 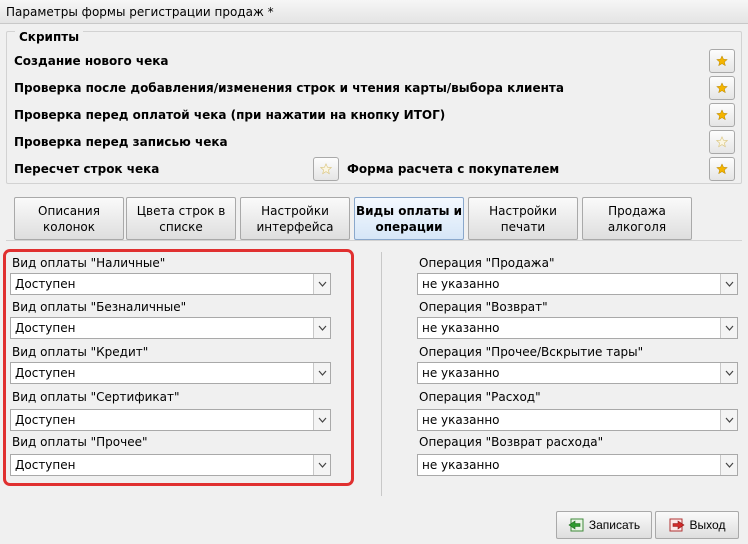 What do you see at coordinates (480, 397) in the screenshot?
I see `operation-expense-label: Операция "Расход"` at bounding box center [480, 397].